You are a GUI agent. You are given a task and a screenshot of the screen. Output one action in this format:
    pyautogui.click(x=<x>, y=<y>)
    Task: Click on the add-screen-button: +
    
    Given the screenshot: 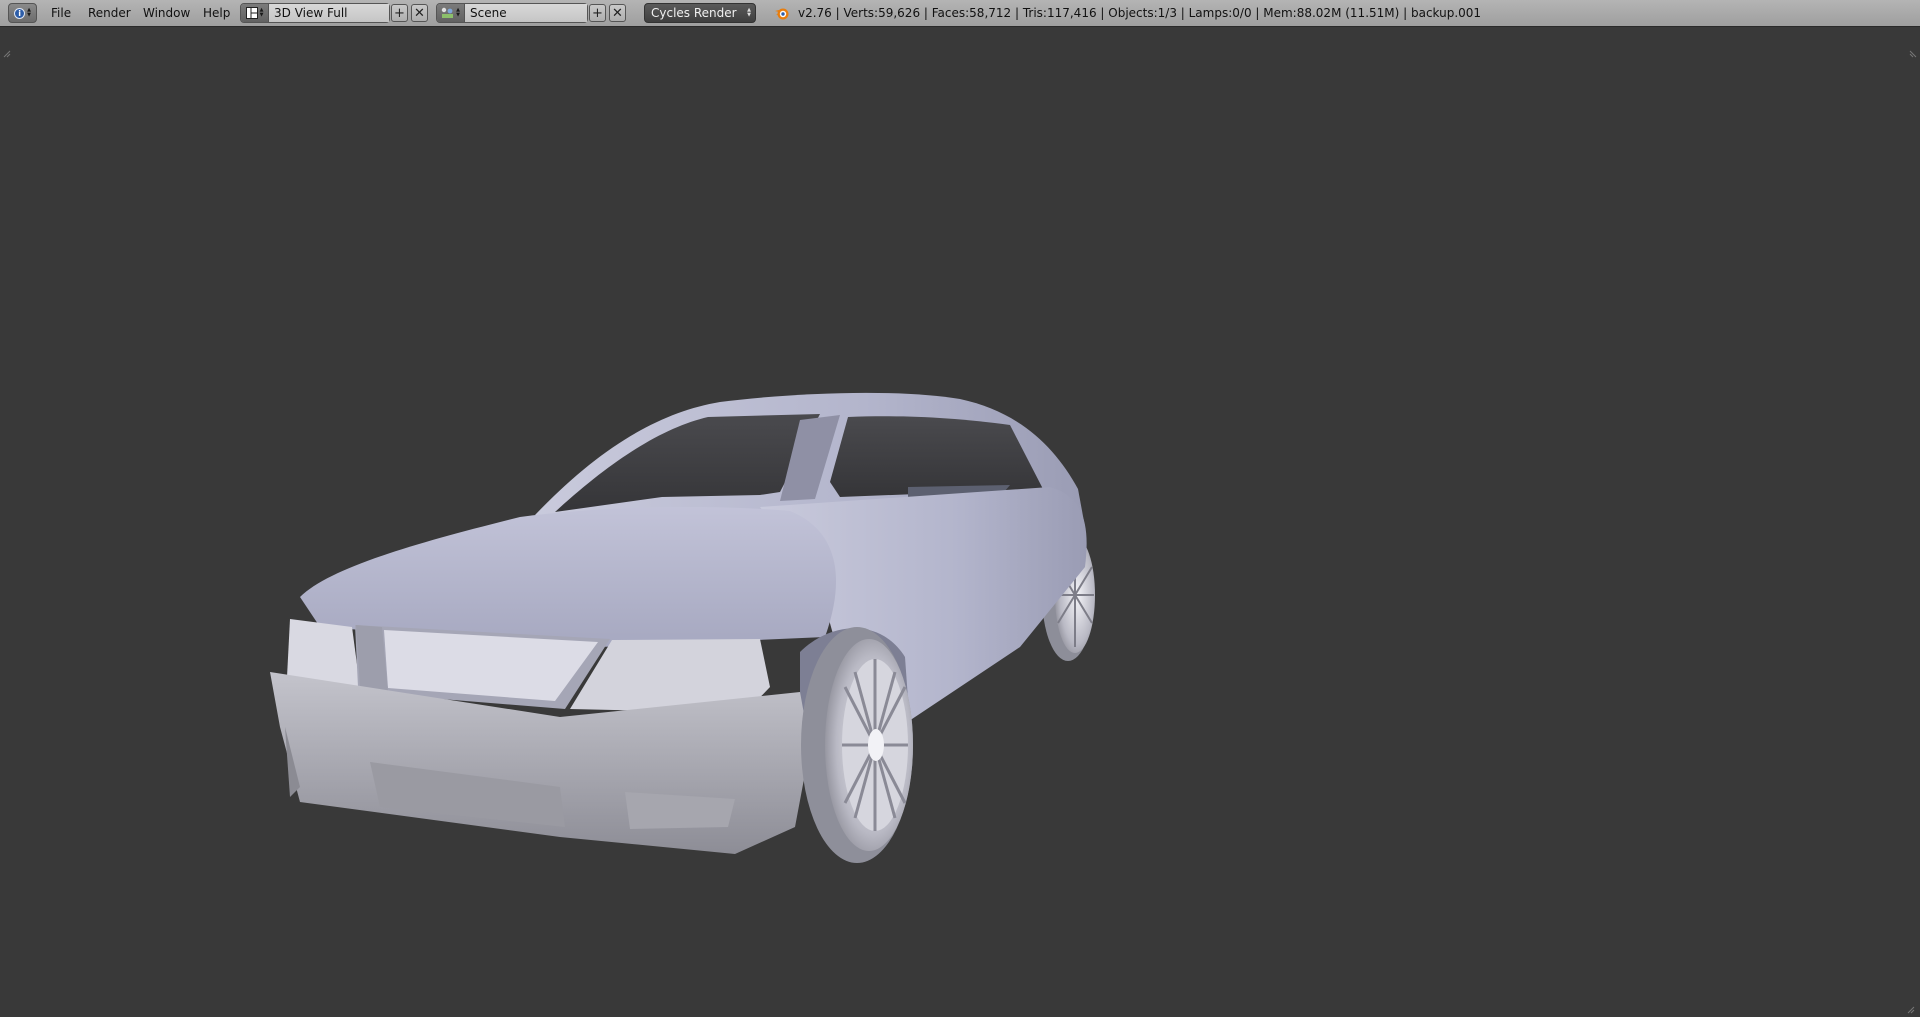 What is the action you would take?
    pyautogui.click(x=399, y=13)
    